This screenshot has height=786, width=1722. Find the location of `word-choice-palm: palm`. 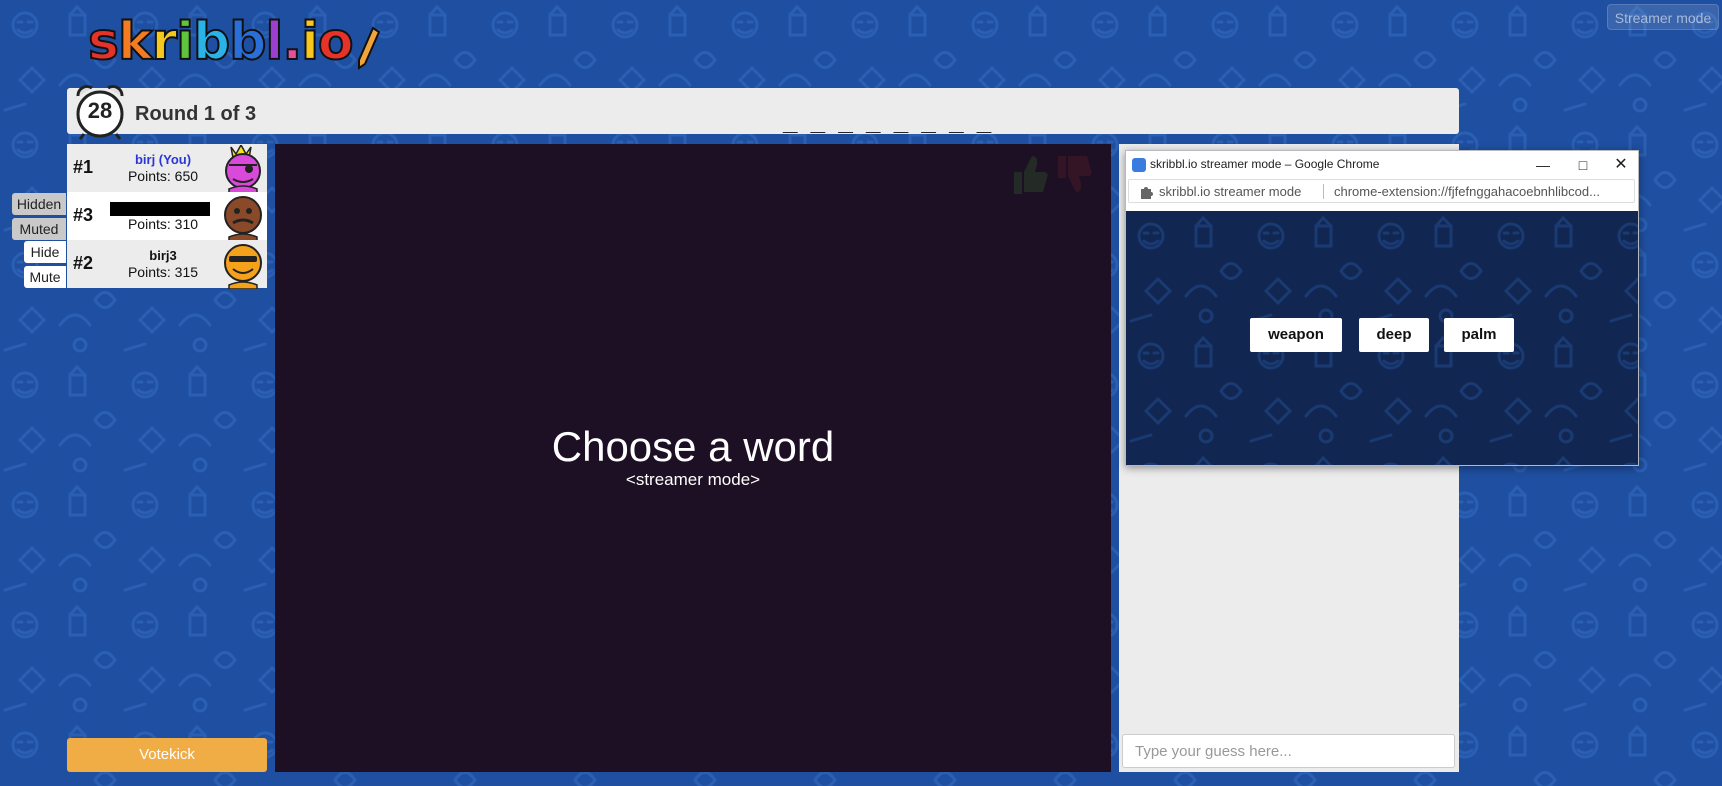

word-choice-palm: palm is located at coordinates (1479, 335).